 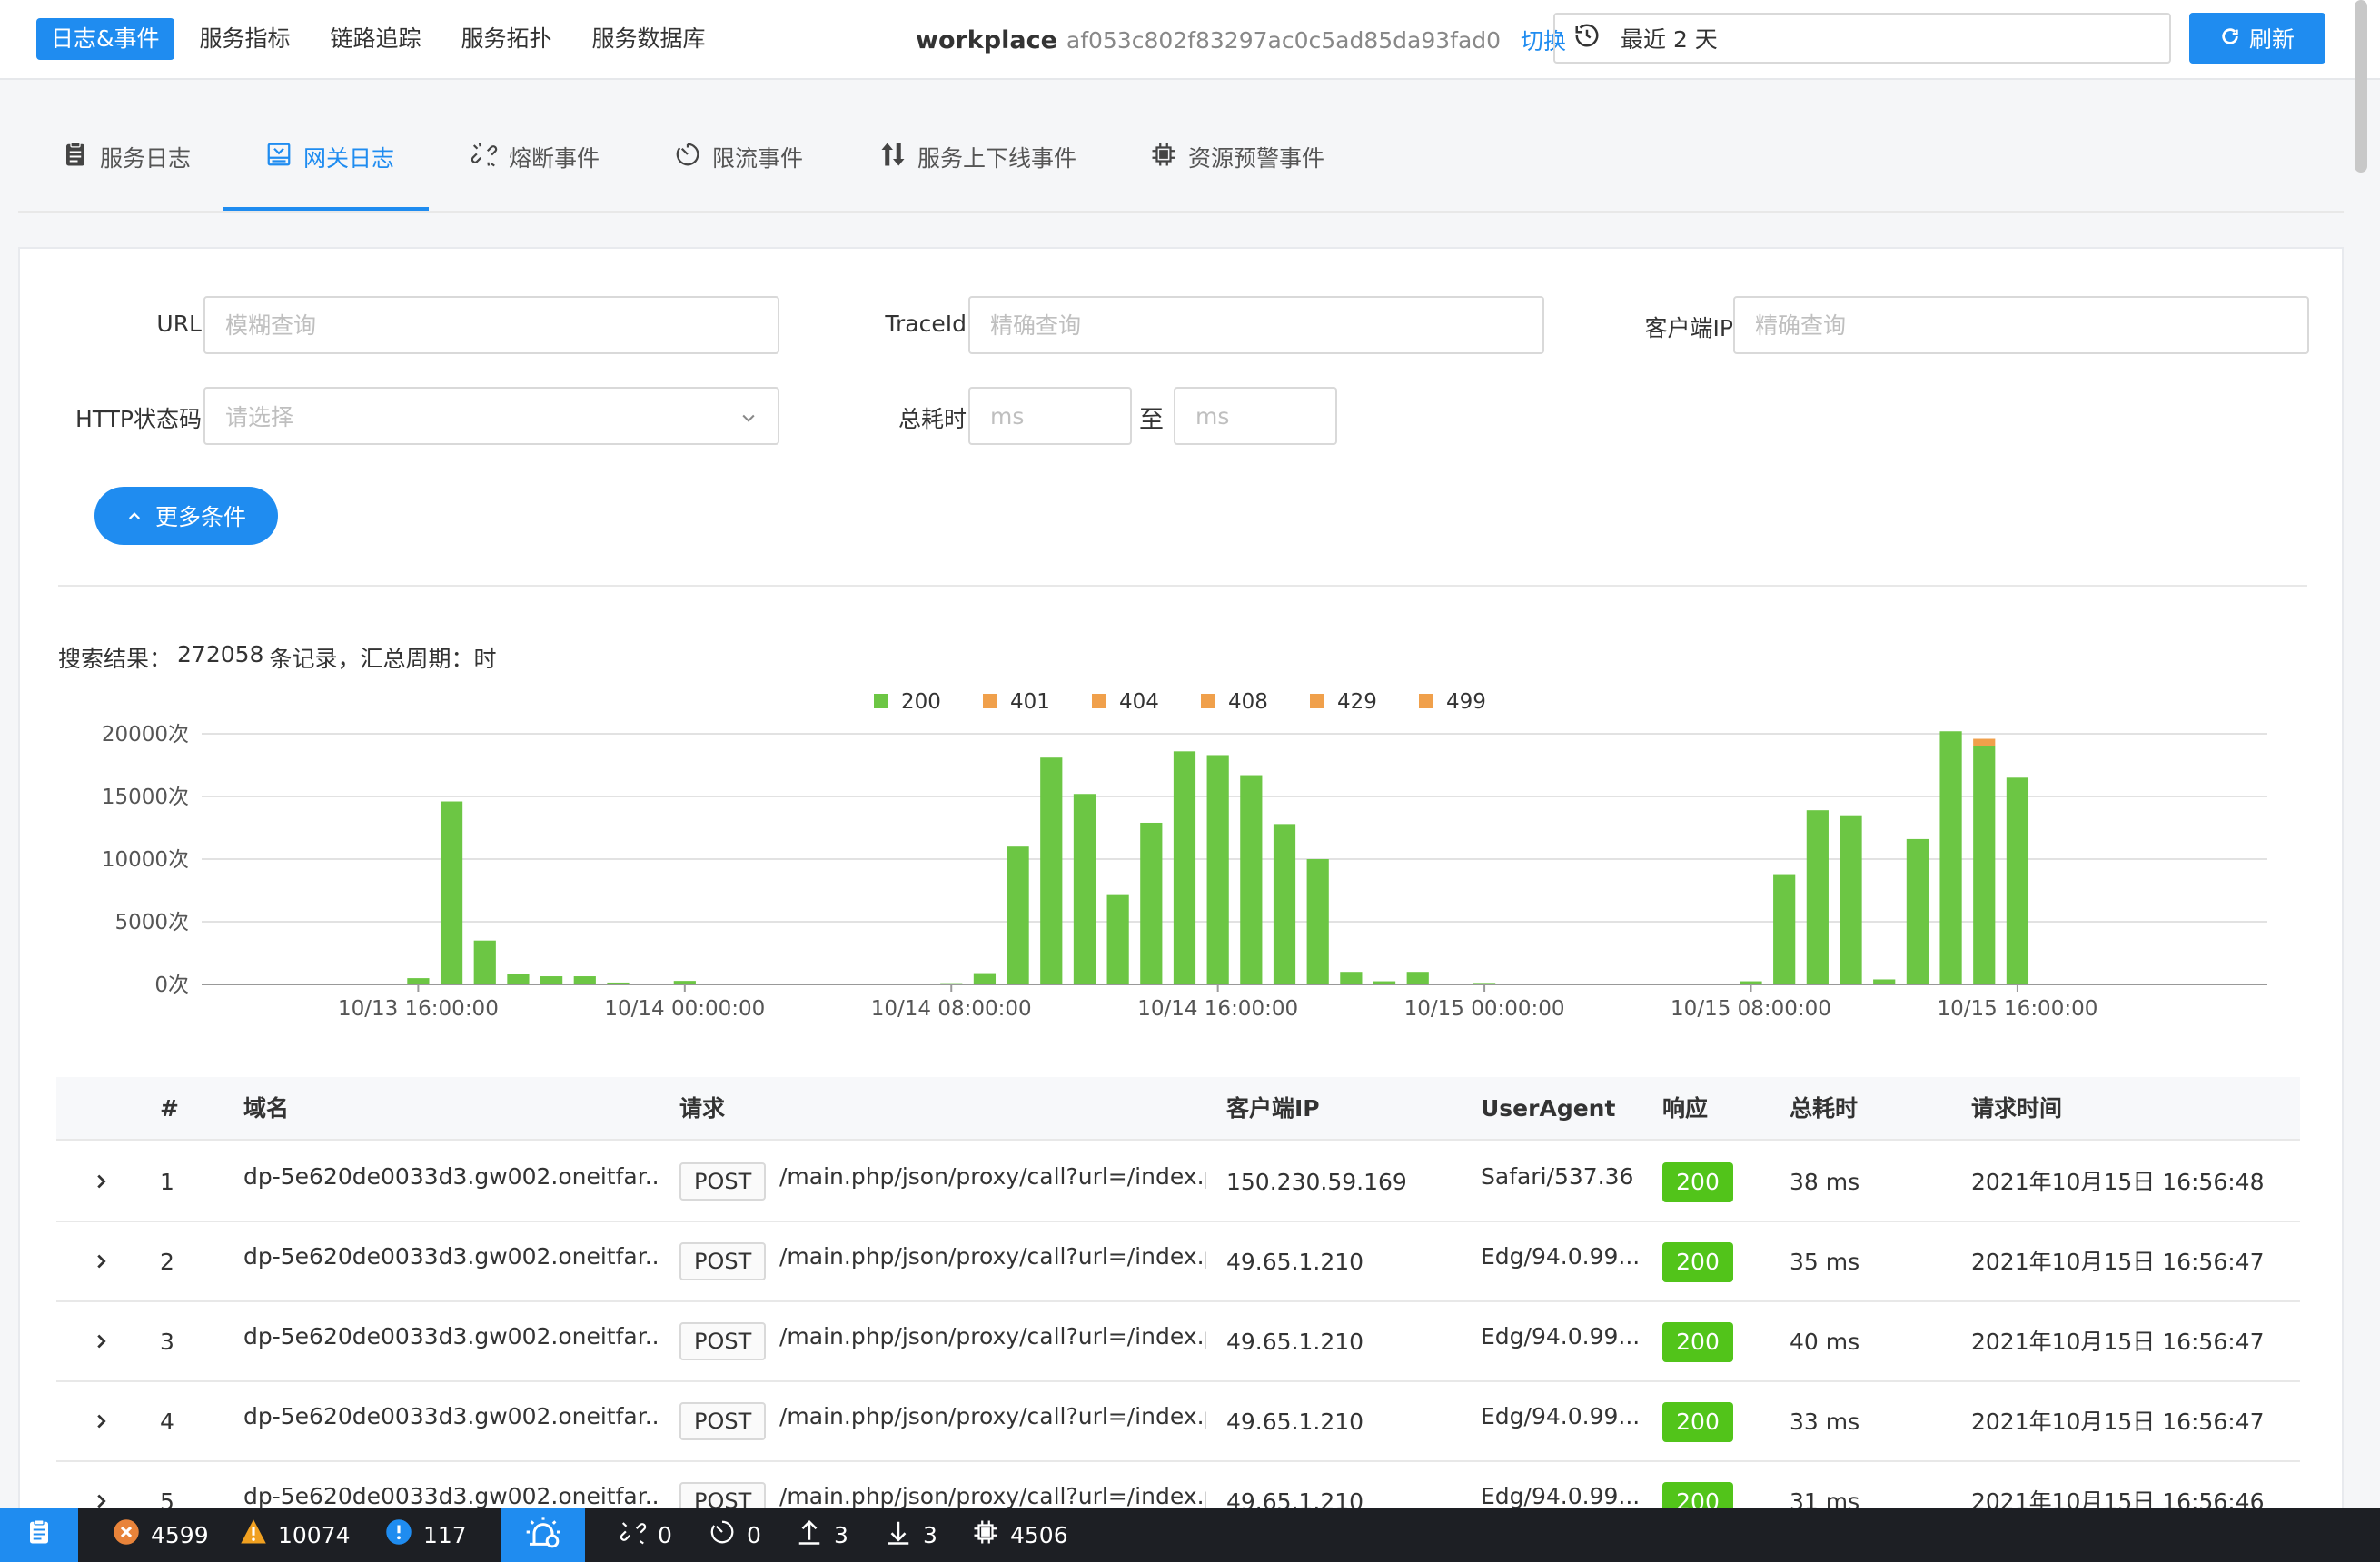 I want to click on tab-service-online-offline-events: 服务上下线事件, so click(x=977, y=157).